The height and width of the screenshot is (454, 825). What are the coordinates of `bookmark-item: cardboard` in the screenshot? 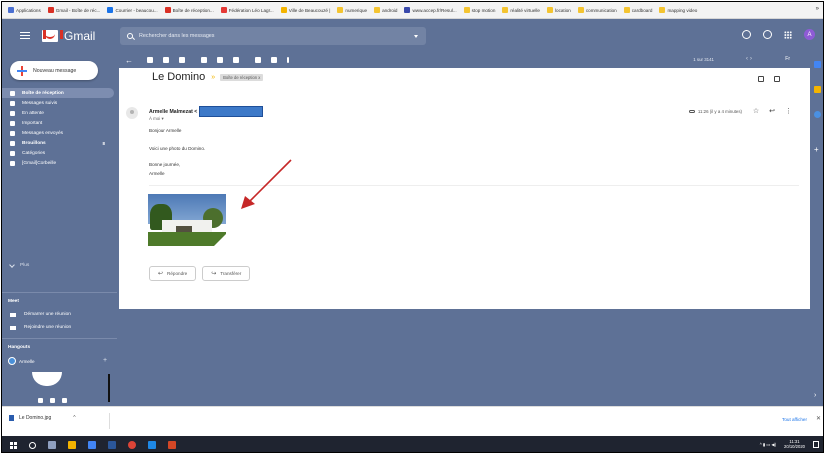 It's located at (637, 10).